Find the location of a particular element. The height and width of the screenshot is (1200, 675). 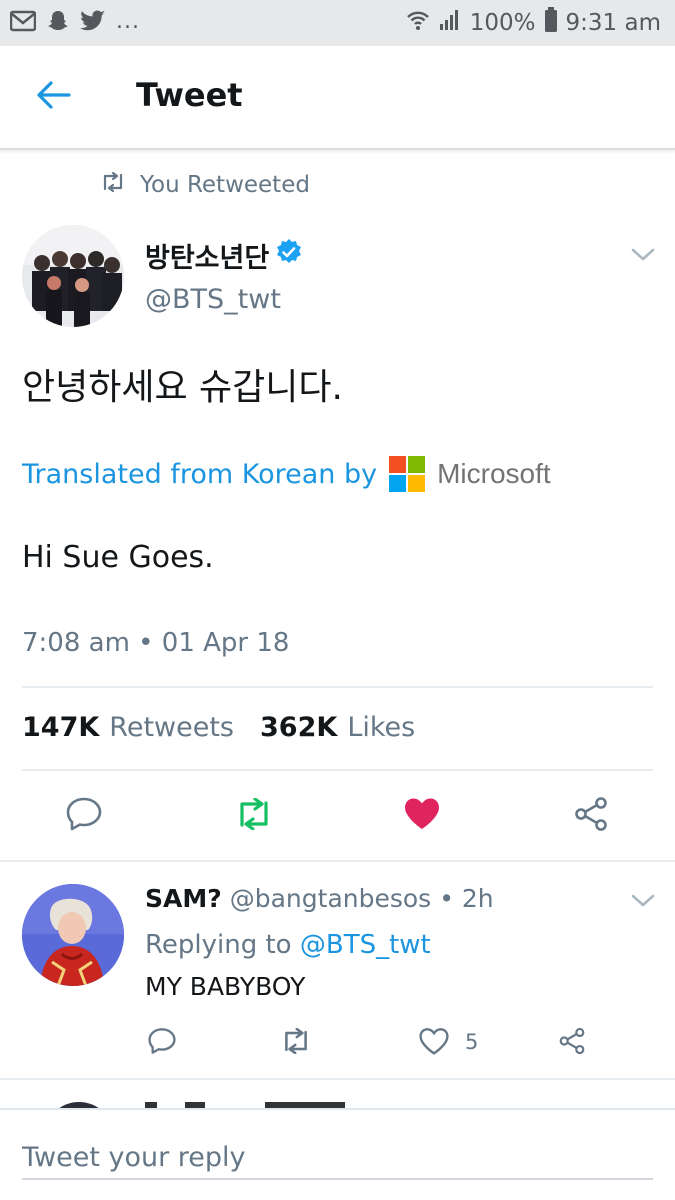

arrow-left-icon is located at coordinates (53, 97).